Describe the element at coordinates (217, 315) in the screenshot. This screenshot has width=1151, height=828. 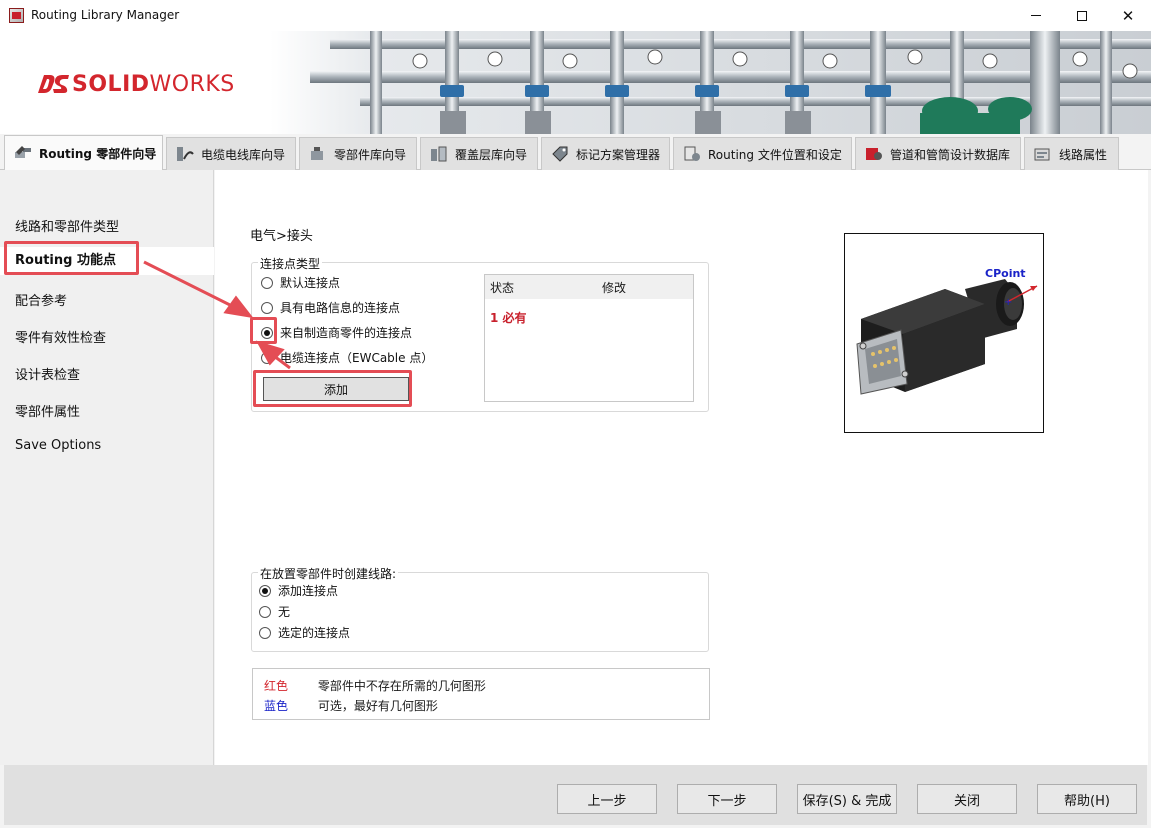
I see `annotation-arrows` at that location.